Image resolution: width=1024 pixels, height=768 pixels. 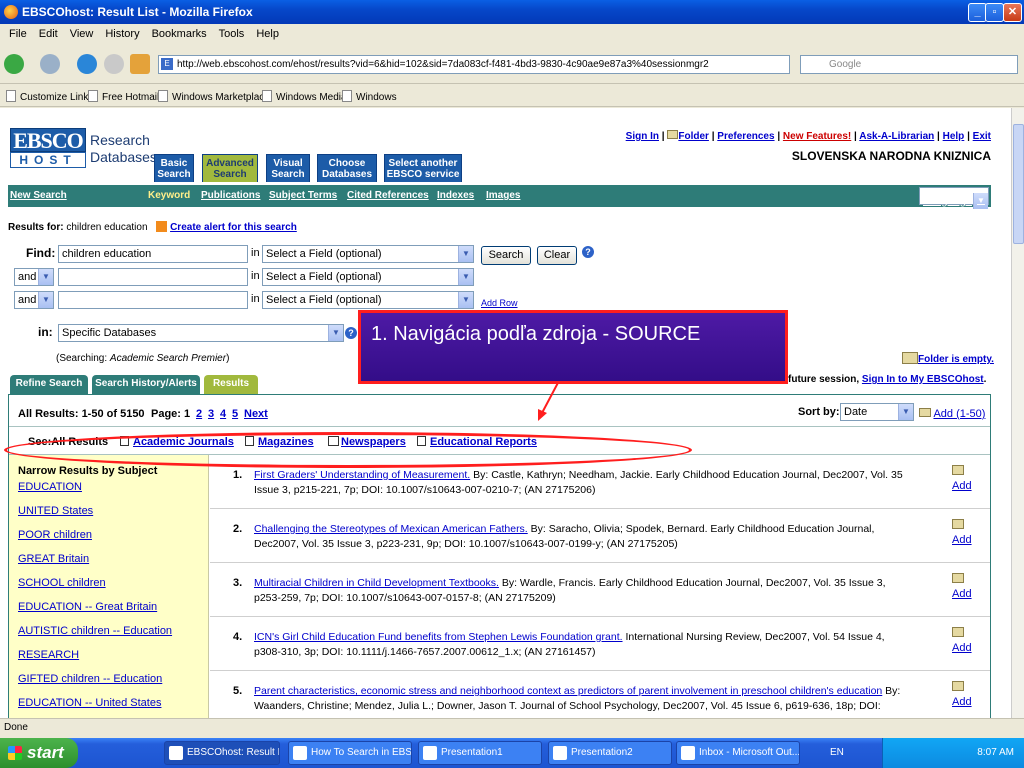 I want to click on sort-select: Date ▼, so click(x=877, y=412).